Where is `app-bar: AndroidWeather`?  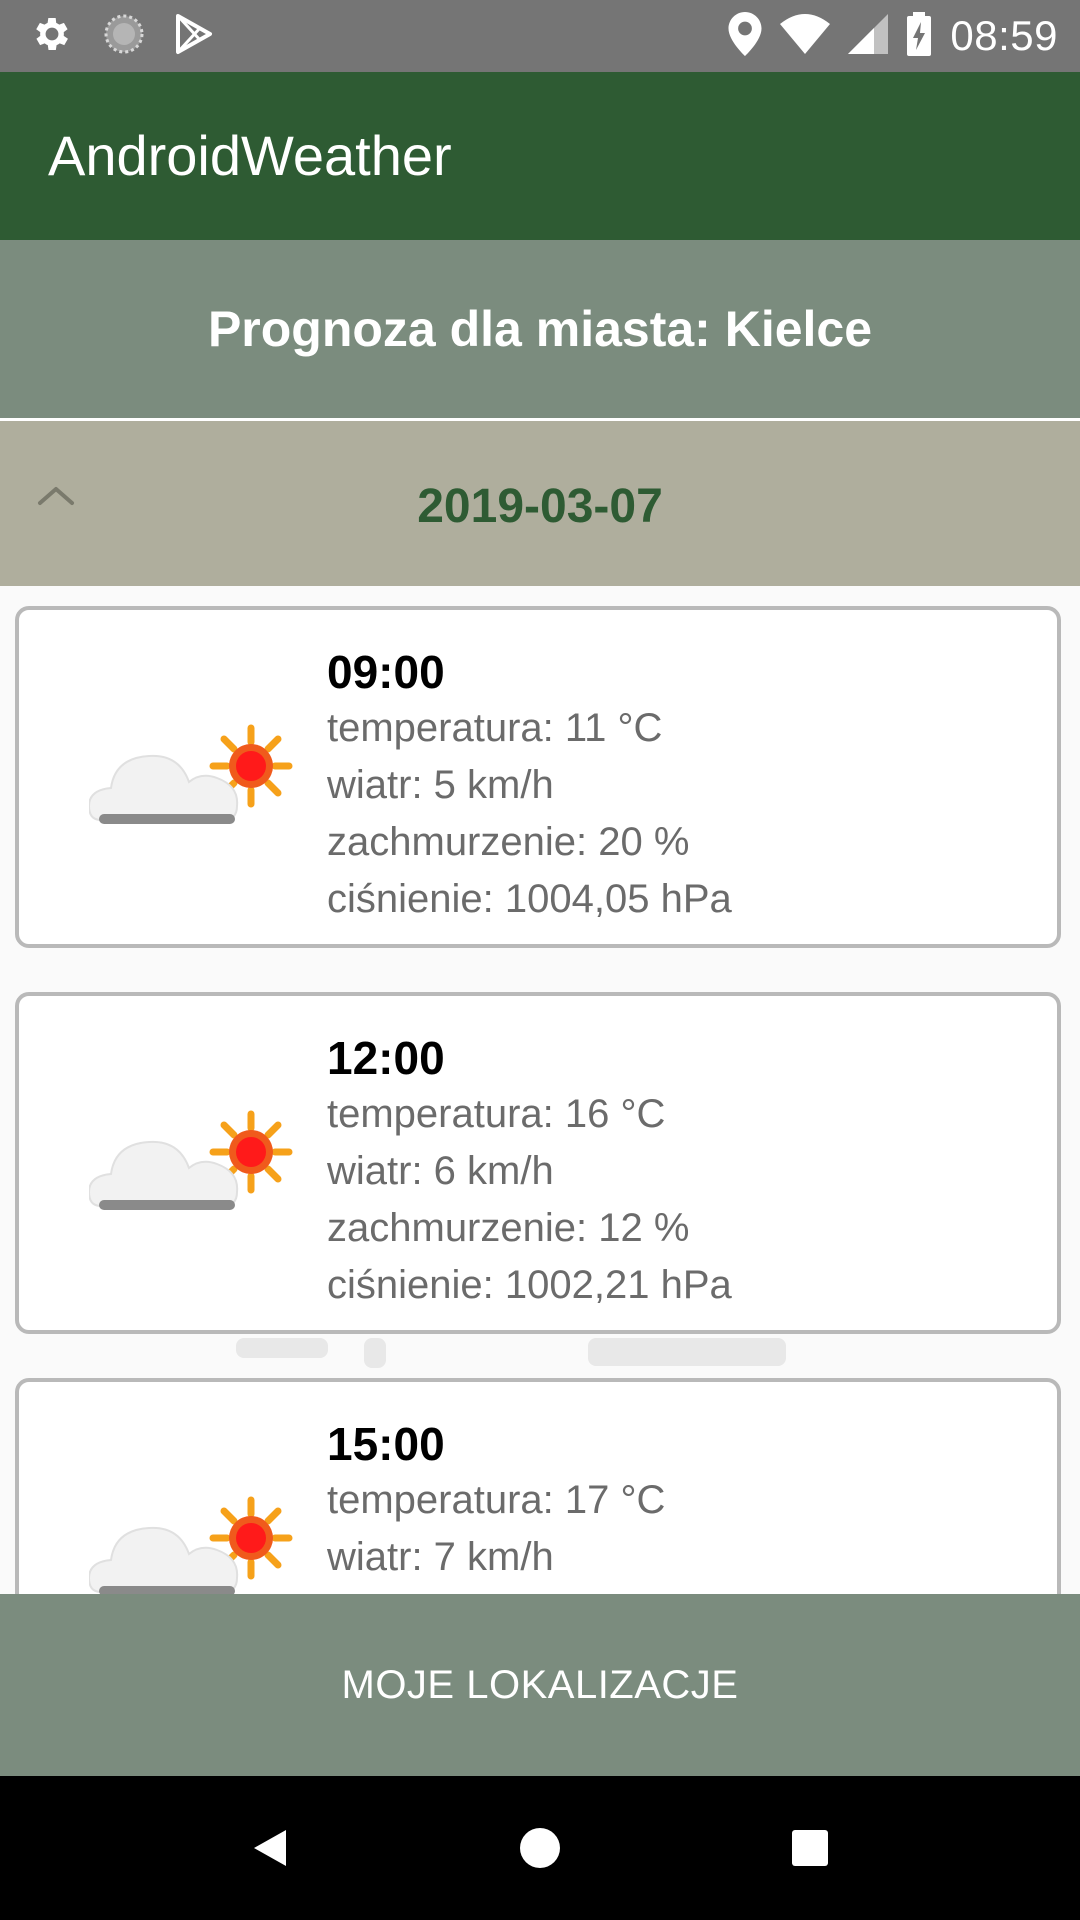
app-bar: AndroidWeather is located at coordinates (540, 156).